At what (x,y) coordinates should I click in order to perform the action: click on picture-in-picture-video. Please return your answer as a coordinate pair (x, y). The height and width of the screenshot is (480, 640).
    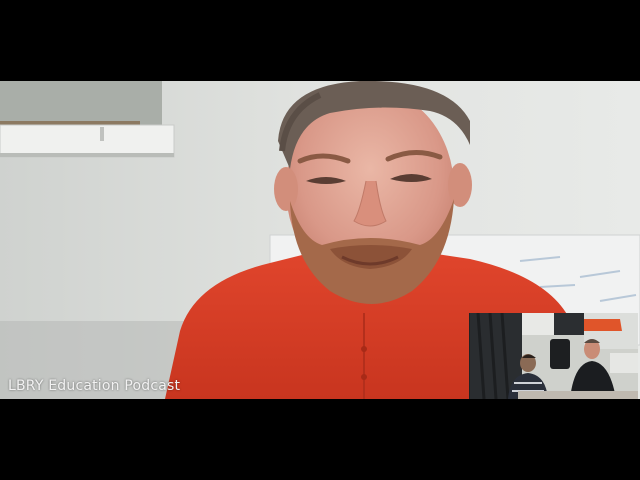
    Looking at the image, I should click on (553, 356).